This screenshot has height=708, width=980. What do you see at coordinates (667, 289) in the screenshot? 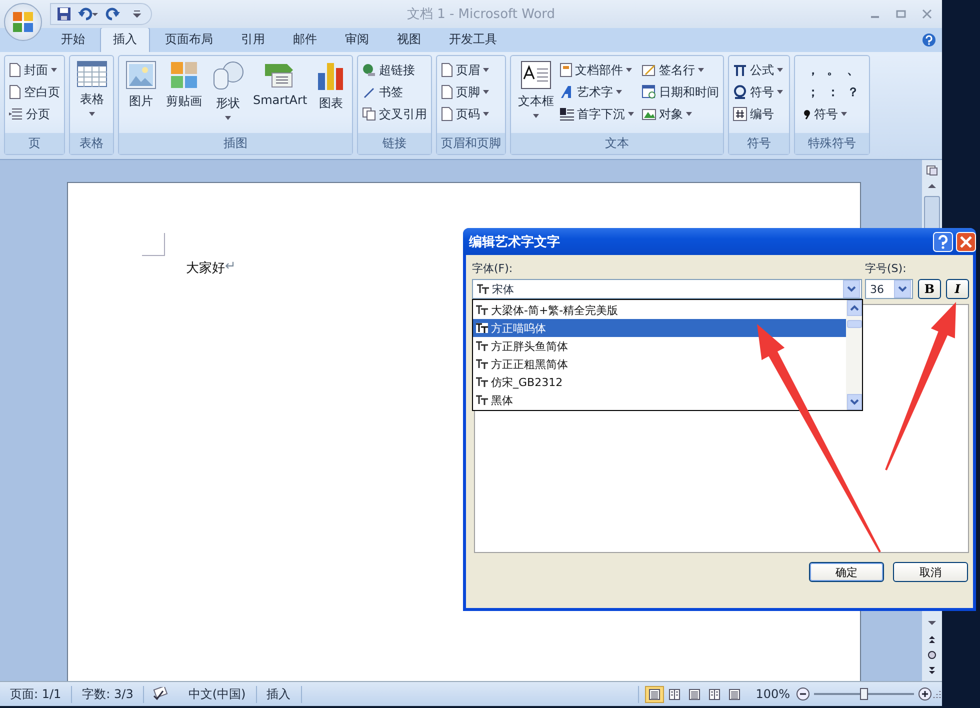
I see `font-dropdown: 宋体` at bounding box center [667, 289].